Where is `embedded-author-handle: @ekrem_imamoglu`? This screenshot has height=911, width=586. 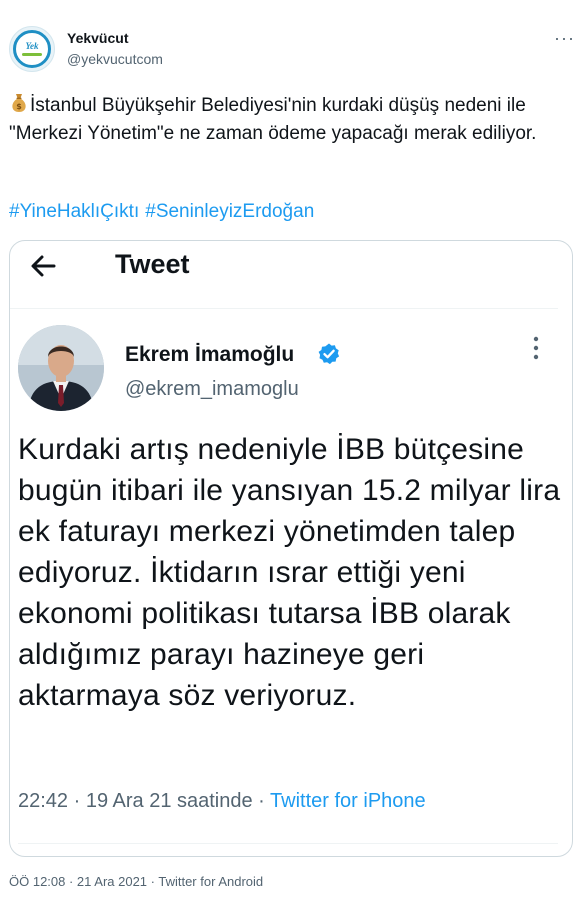 embedded-author-handle: @ekrem_imamoglu is located at coordinates (212, 389).